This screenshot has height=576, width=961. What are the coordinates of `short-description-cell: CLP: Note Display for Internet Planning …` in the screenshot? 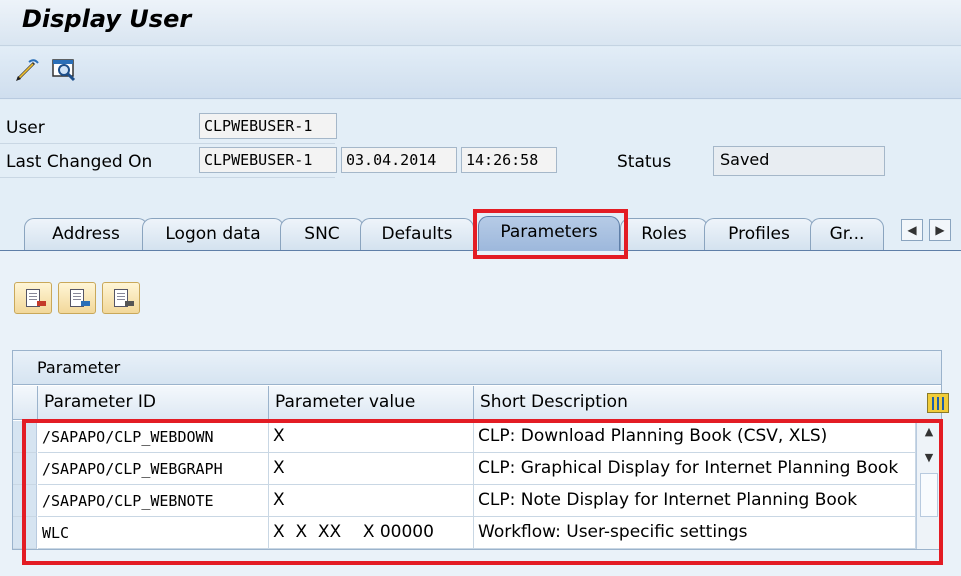 It's located at (695, 501).